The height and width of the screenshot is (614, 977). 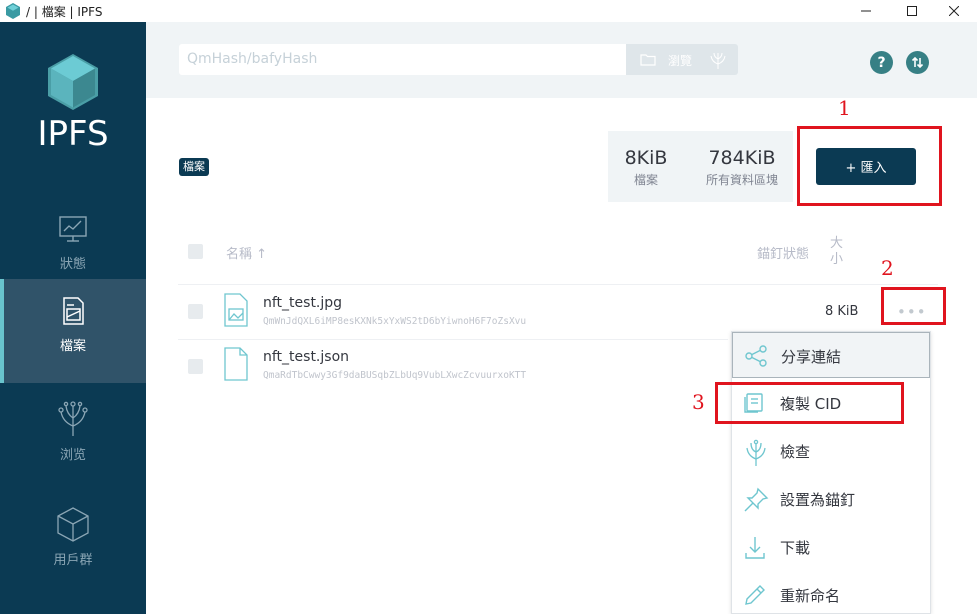 I want to click on share-icon, so click(x=756, y=356).